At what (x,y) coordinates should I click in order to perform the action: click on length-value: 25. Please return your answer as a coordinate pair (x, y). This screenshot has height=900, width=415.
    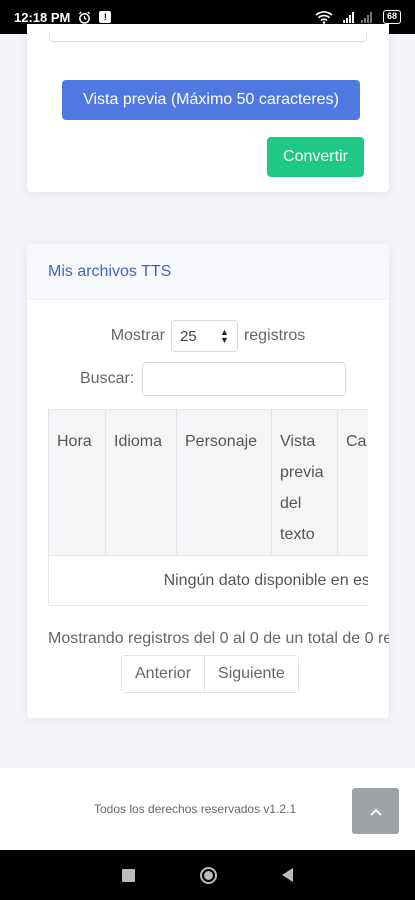
    Looking at the image, I should click on (188, 336).